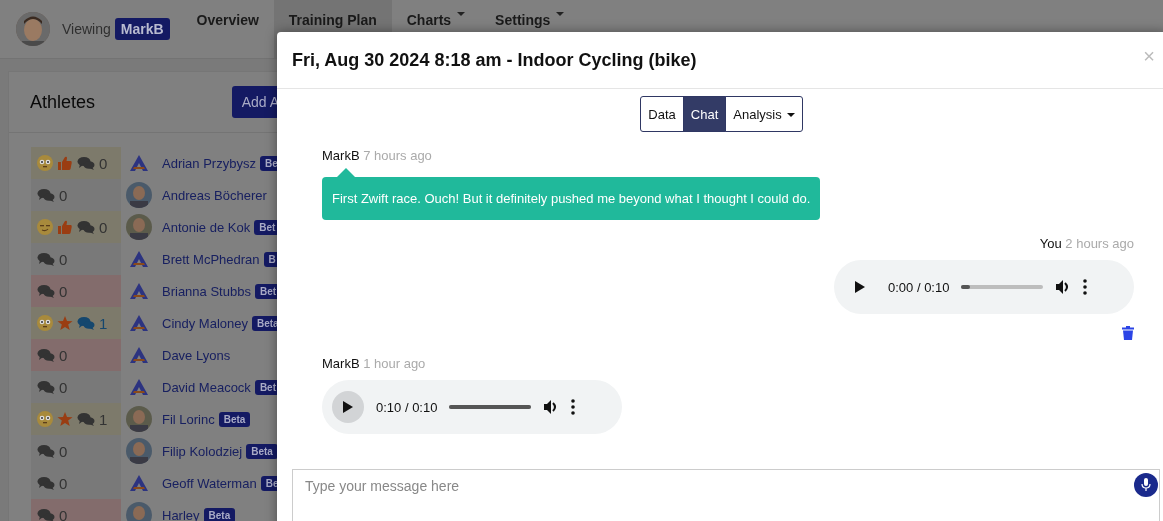  Describe the element at coordinates (1146, 485) in the screenshot. I see `microphone-icon` at that location.